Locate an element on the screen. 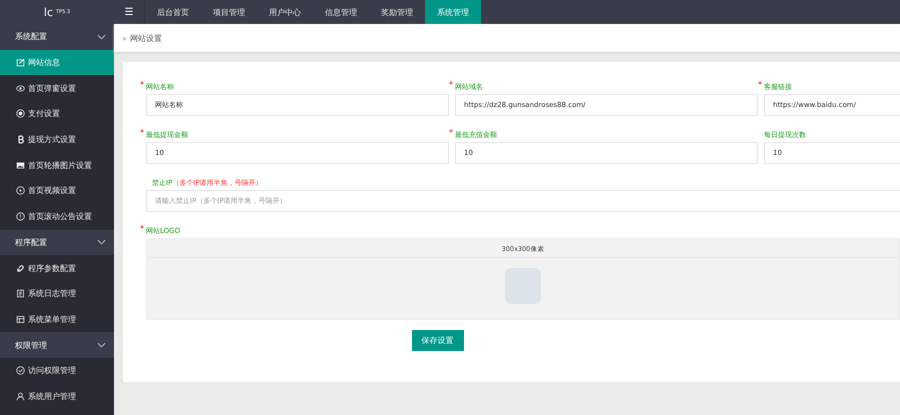 Image resolution: width=900 pixels, height=415 pixels. sidebar-item: 支付设置 is located at coordinates (57, 114).